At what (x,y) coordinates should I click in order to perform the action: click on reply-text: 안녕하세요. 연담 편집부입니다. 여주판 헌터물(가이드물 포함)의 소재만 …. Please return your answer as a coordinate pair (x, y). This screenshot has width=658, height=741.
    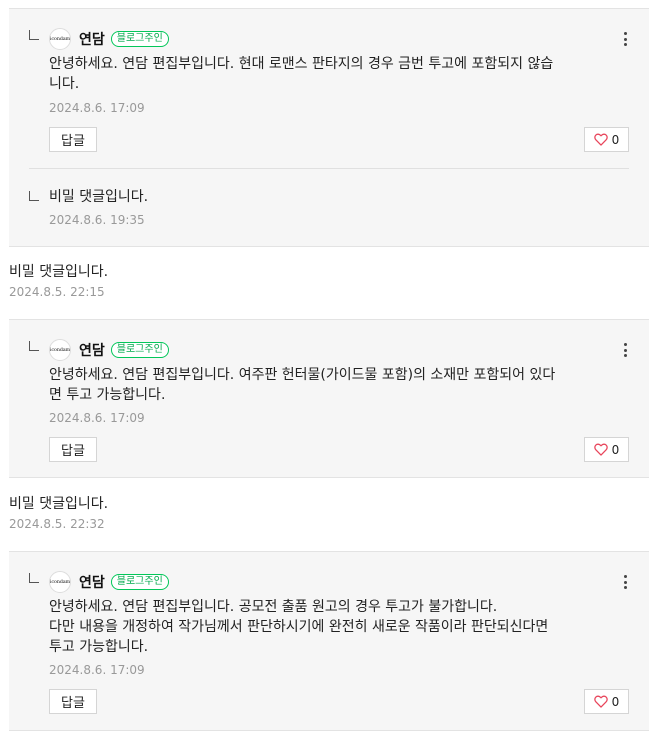
    Looking at the image, I should click on (302, 385).